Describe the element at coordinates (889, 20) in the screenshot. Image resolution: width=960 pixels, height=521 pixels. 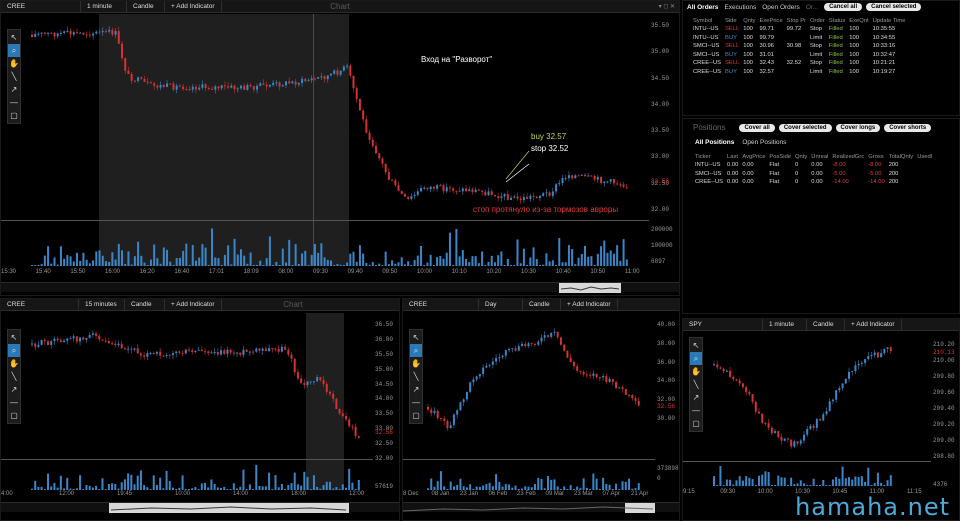
I see `column-header: Update Time` at that location.